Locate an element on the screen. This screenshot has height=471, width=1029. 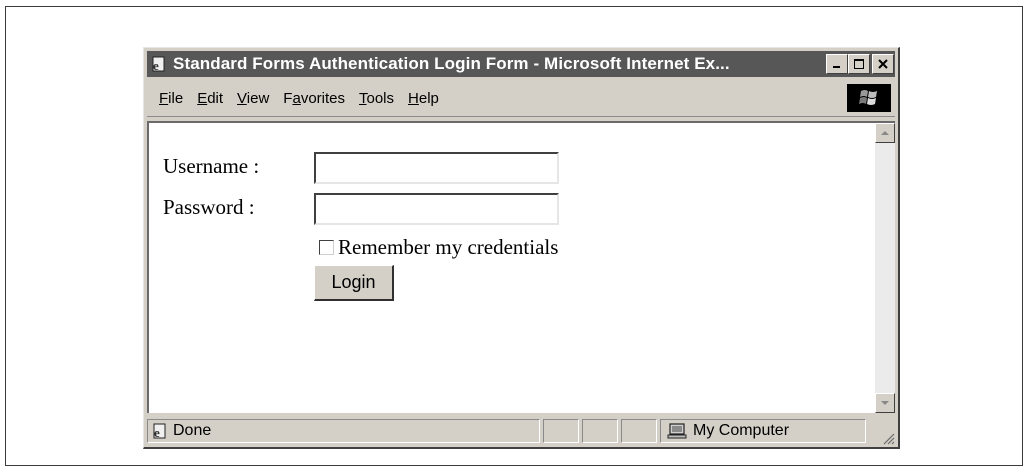
windows-logo-icon is located at coordinates (869, 98).